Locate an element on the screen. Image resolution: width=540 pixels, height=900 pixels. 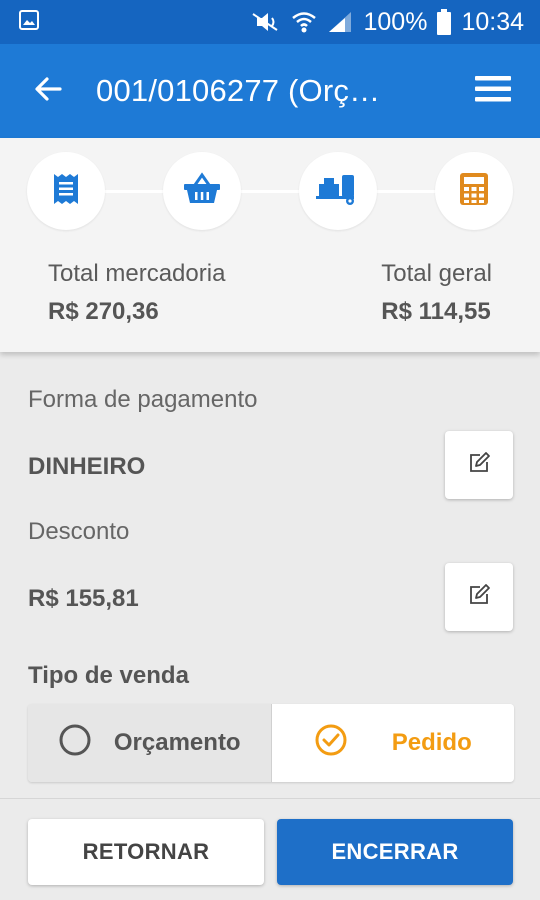
arrow-left-icon is located at coordinates (48, 91).